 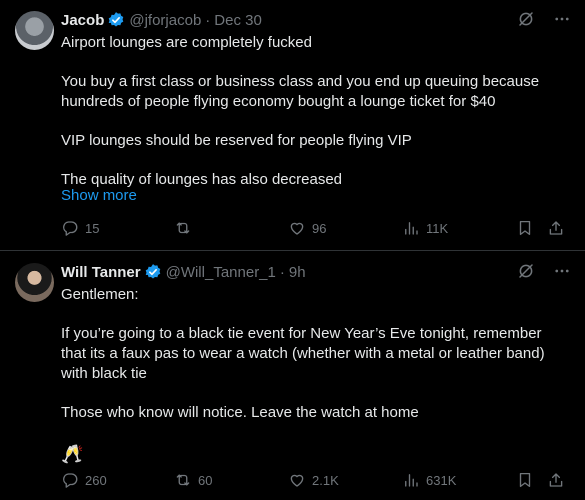 I want to click on views-count: 11K, so click(x=437, y=228).